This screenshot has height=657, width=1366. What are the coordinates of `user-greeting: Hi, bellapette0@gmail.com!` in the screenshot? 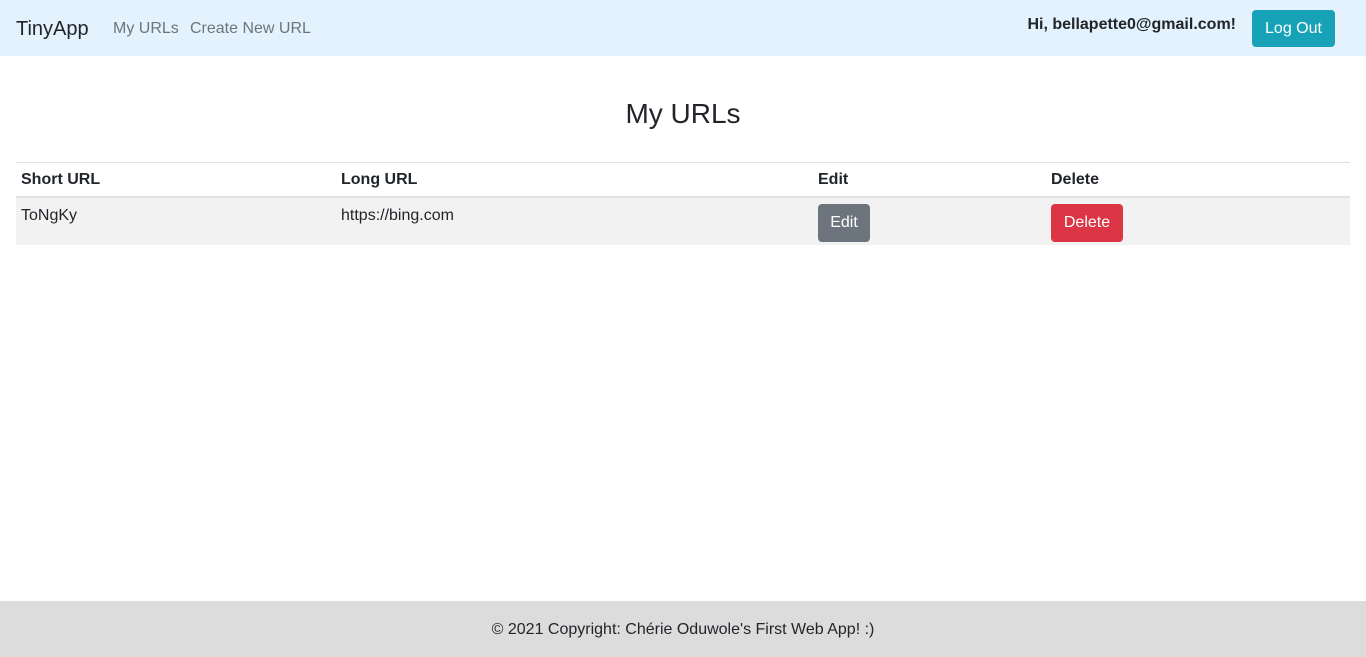 It's located at (1131, 24).